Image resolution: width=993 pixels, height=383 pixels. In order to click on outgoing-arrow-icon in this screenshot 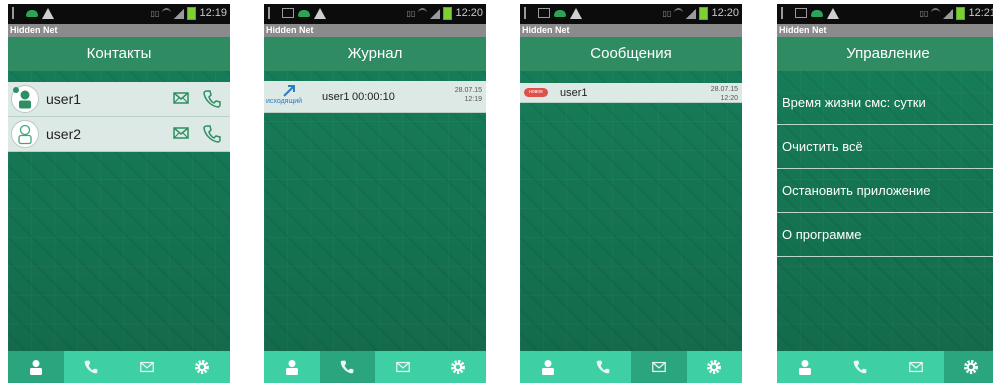, I will do `click(289, 91)`.